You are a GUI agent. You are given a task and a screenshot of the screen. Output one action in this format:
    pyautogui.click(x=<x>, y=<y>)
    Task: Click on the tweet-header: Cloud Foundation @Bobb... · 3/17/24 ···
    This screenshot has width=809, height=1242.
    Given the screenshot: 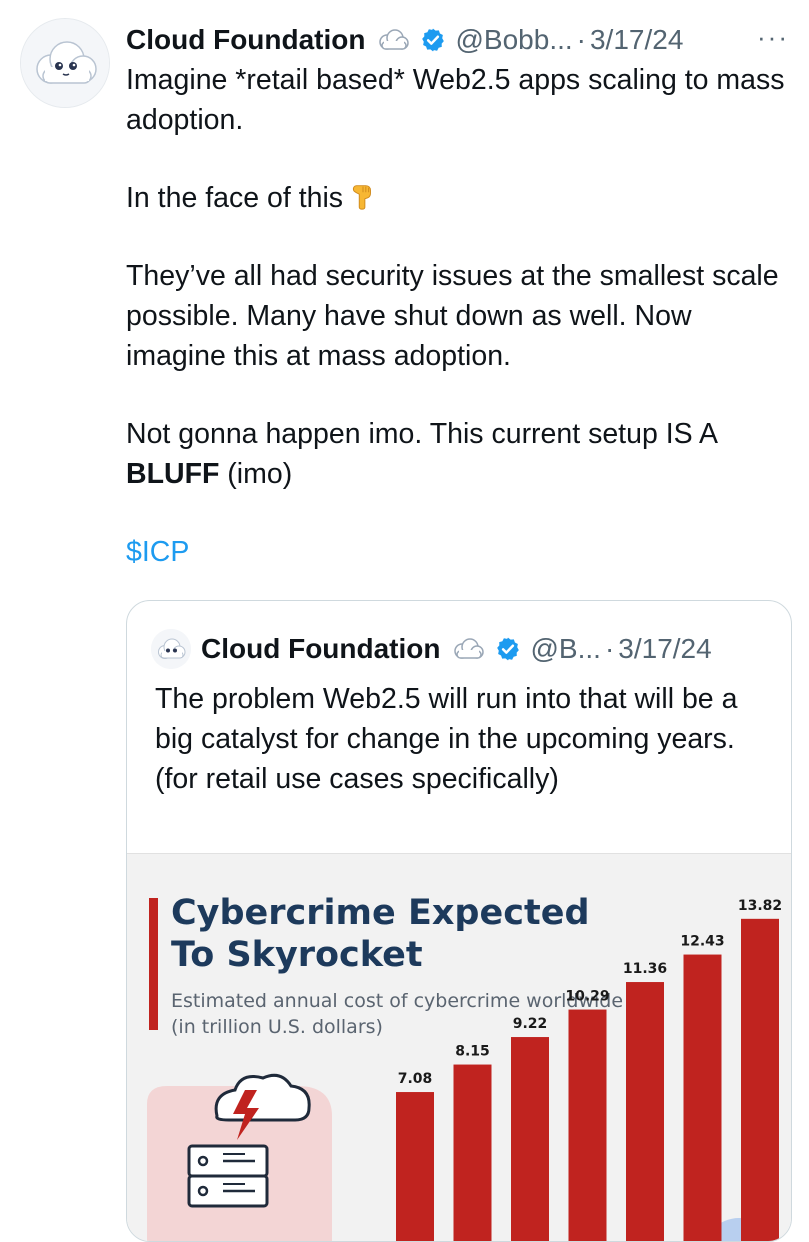 What is the action you would take?
    pyautogui.click(x=457, y=40)
    